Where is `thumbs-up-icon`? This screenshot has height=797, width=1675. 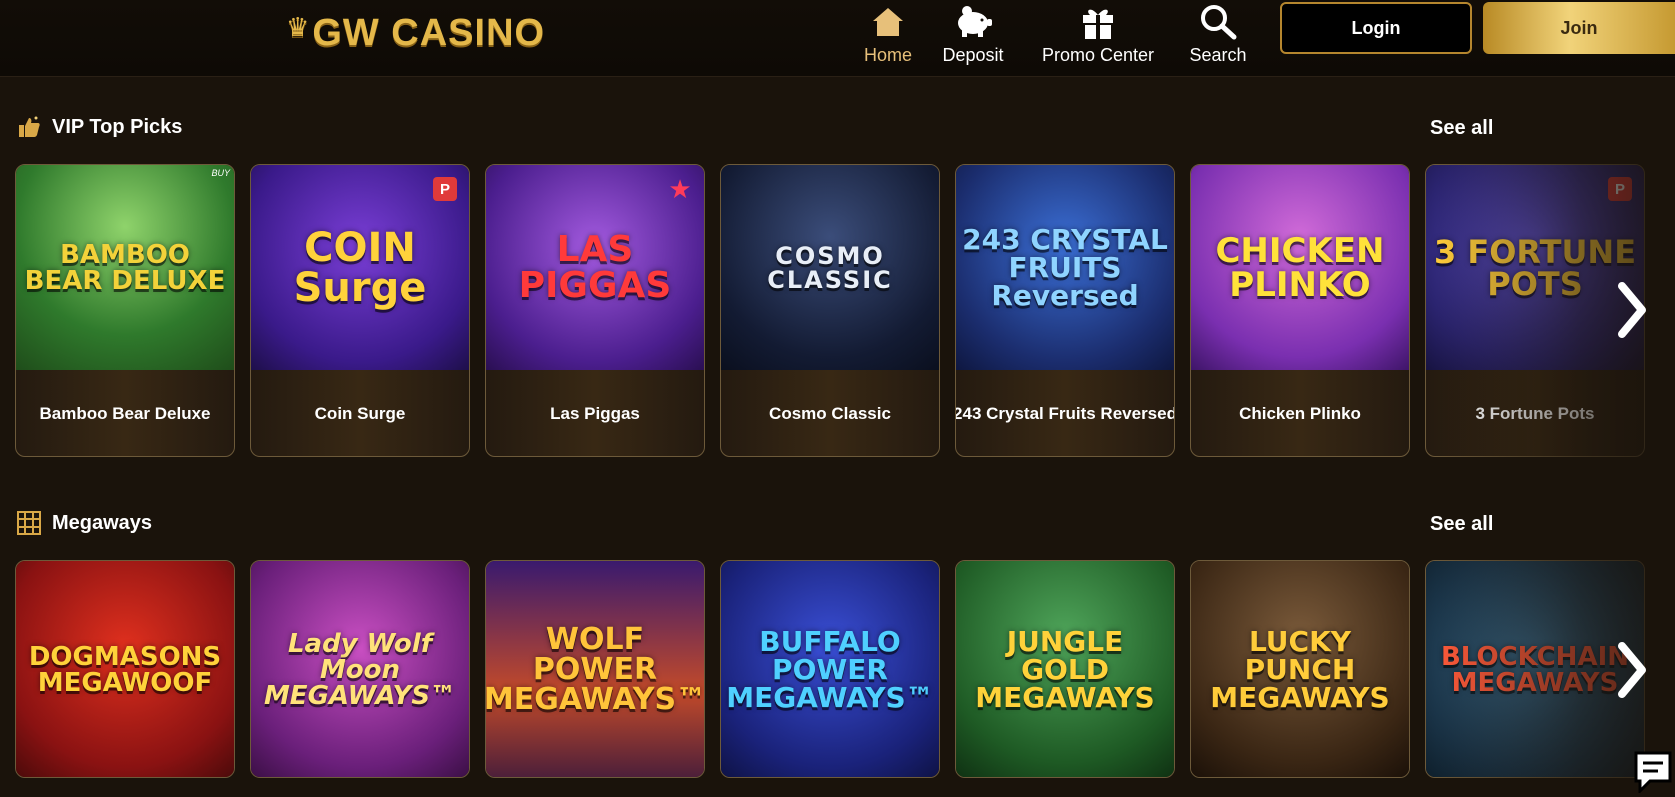
thumbs-up-icon is located at coordinates (29, 127).